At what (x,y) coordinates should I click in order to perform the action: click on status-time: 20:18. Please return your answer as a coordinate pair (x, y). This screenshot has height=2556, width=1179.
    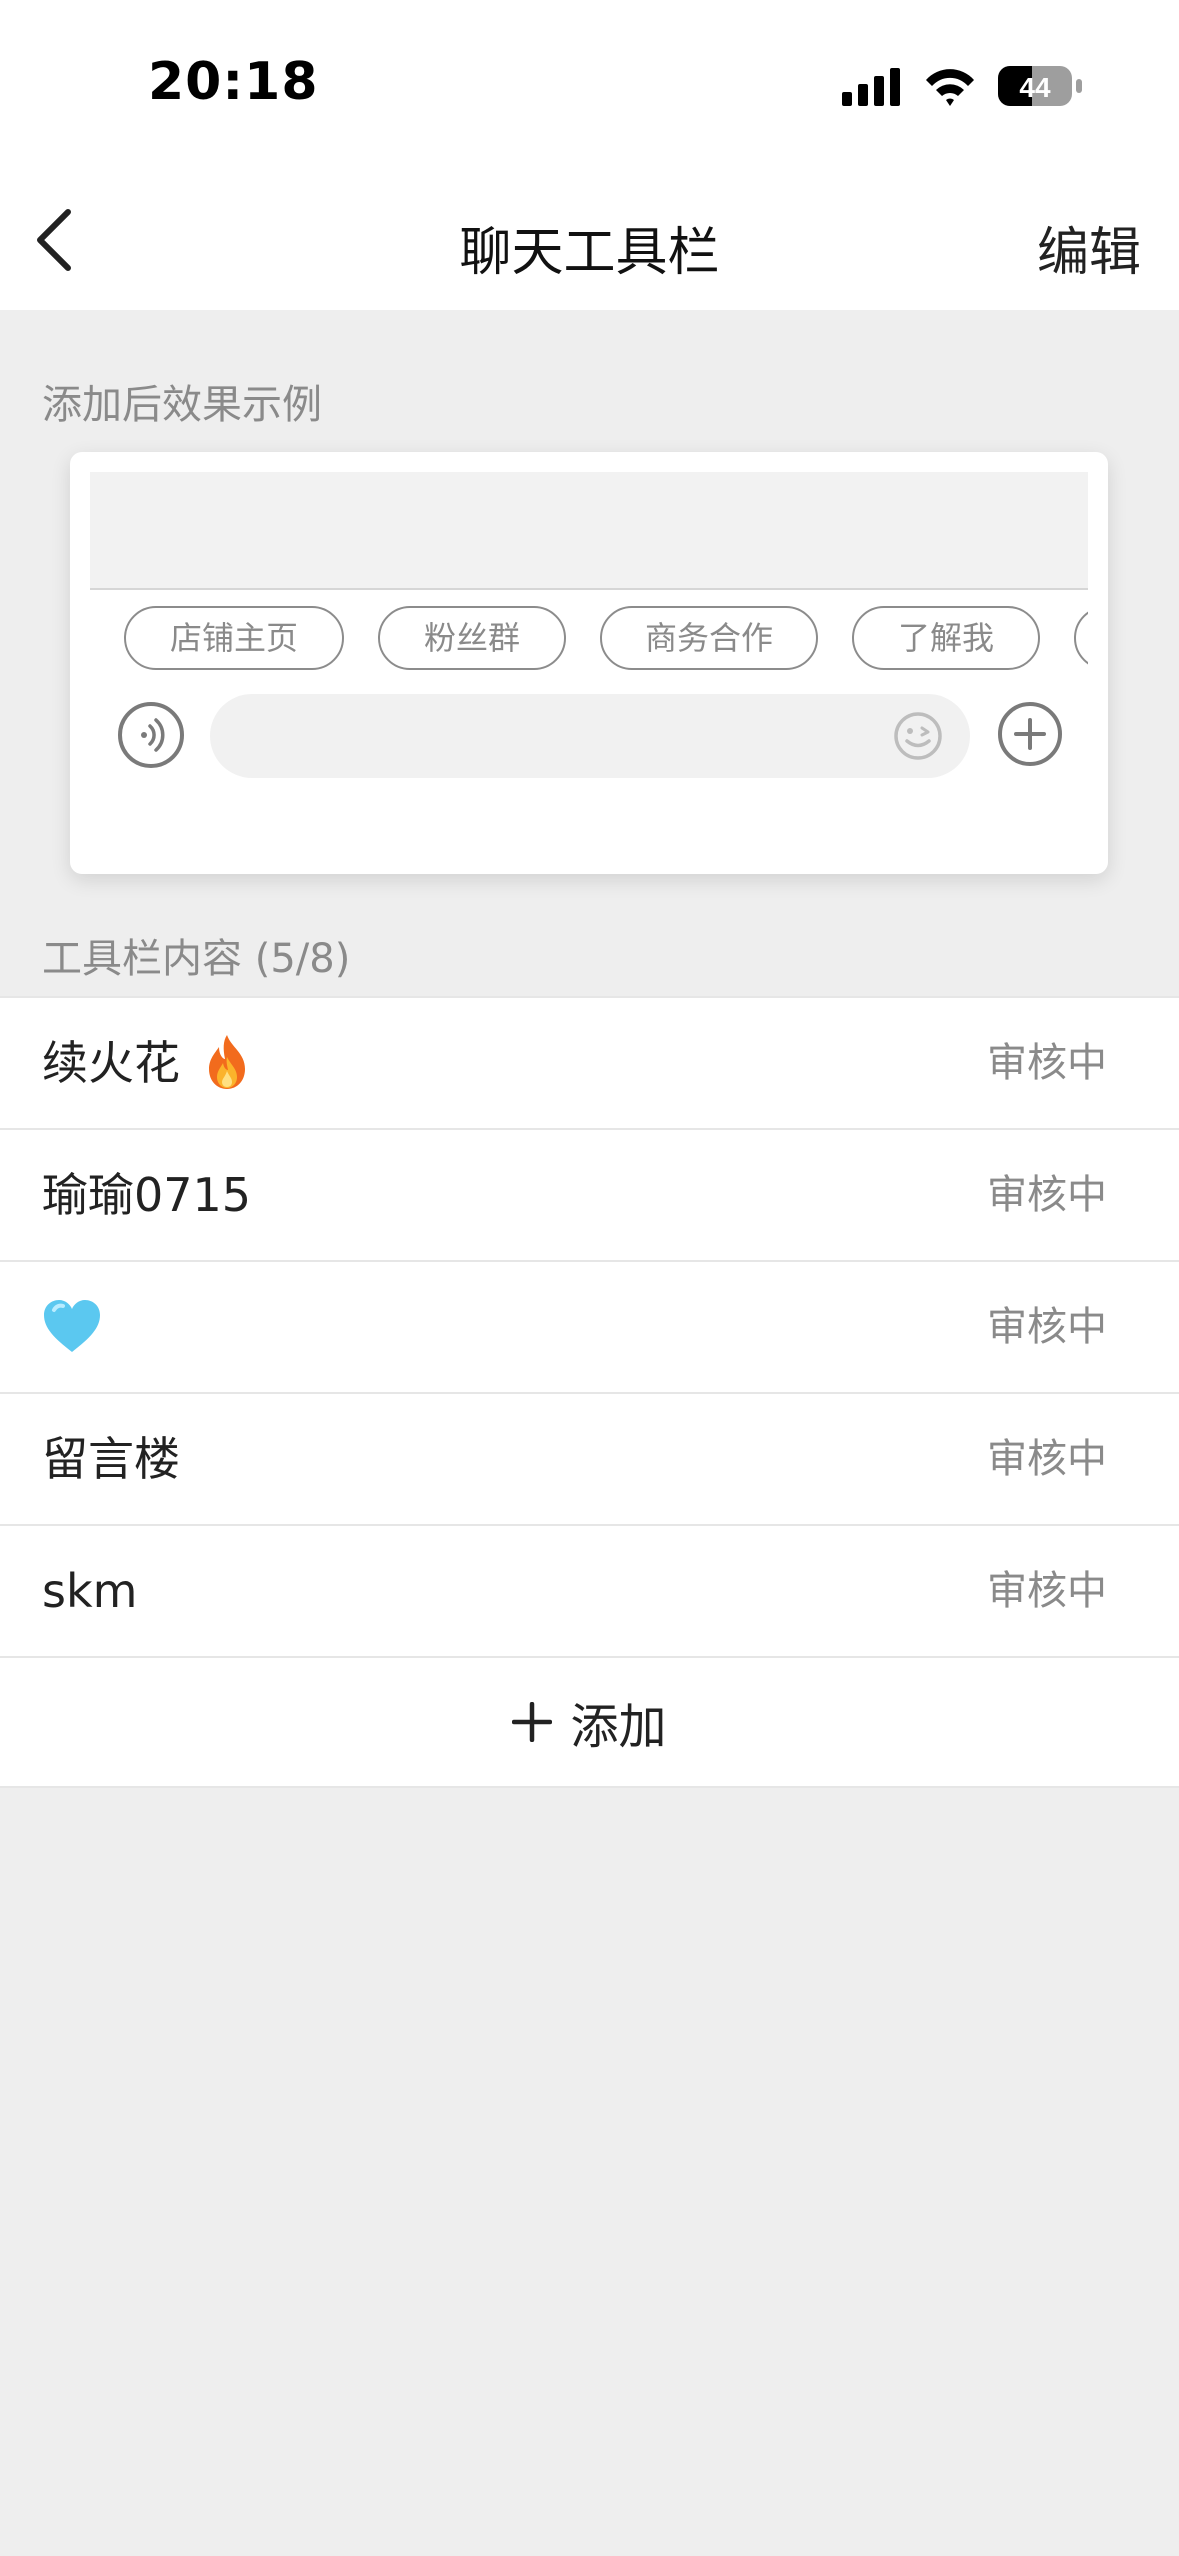
    Looking at the image, I should click on (233, 82).